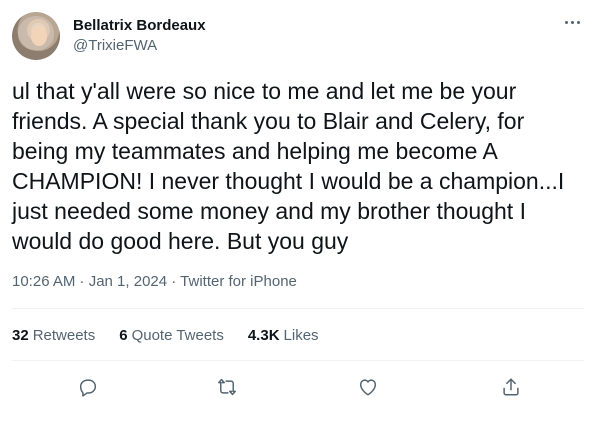  I want to click on likes-stat: 4.3K Likes, so click(283, 336).